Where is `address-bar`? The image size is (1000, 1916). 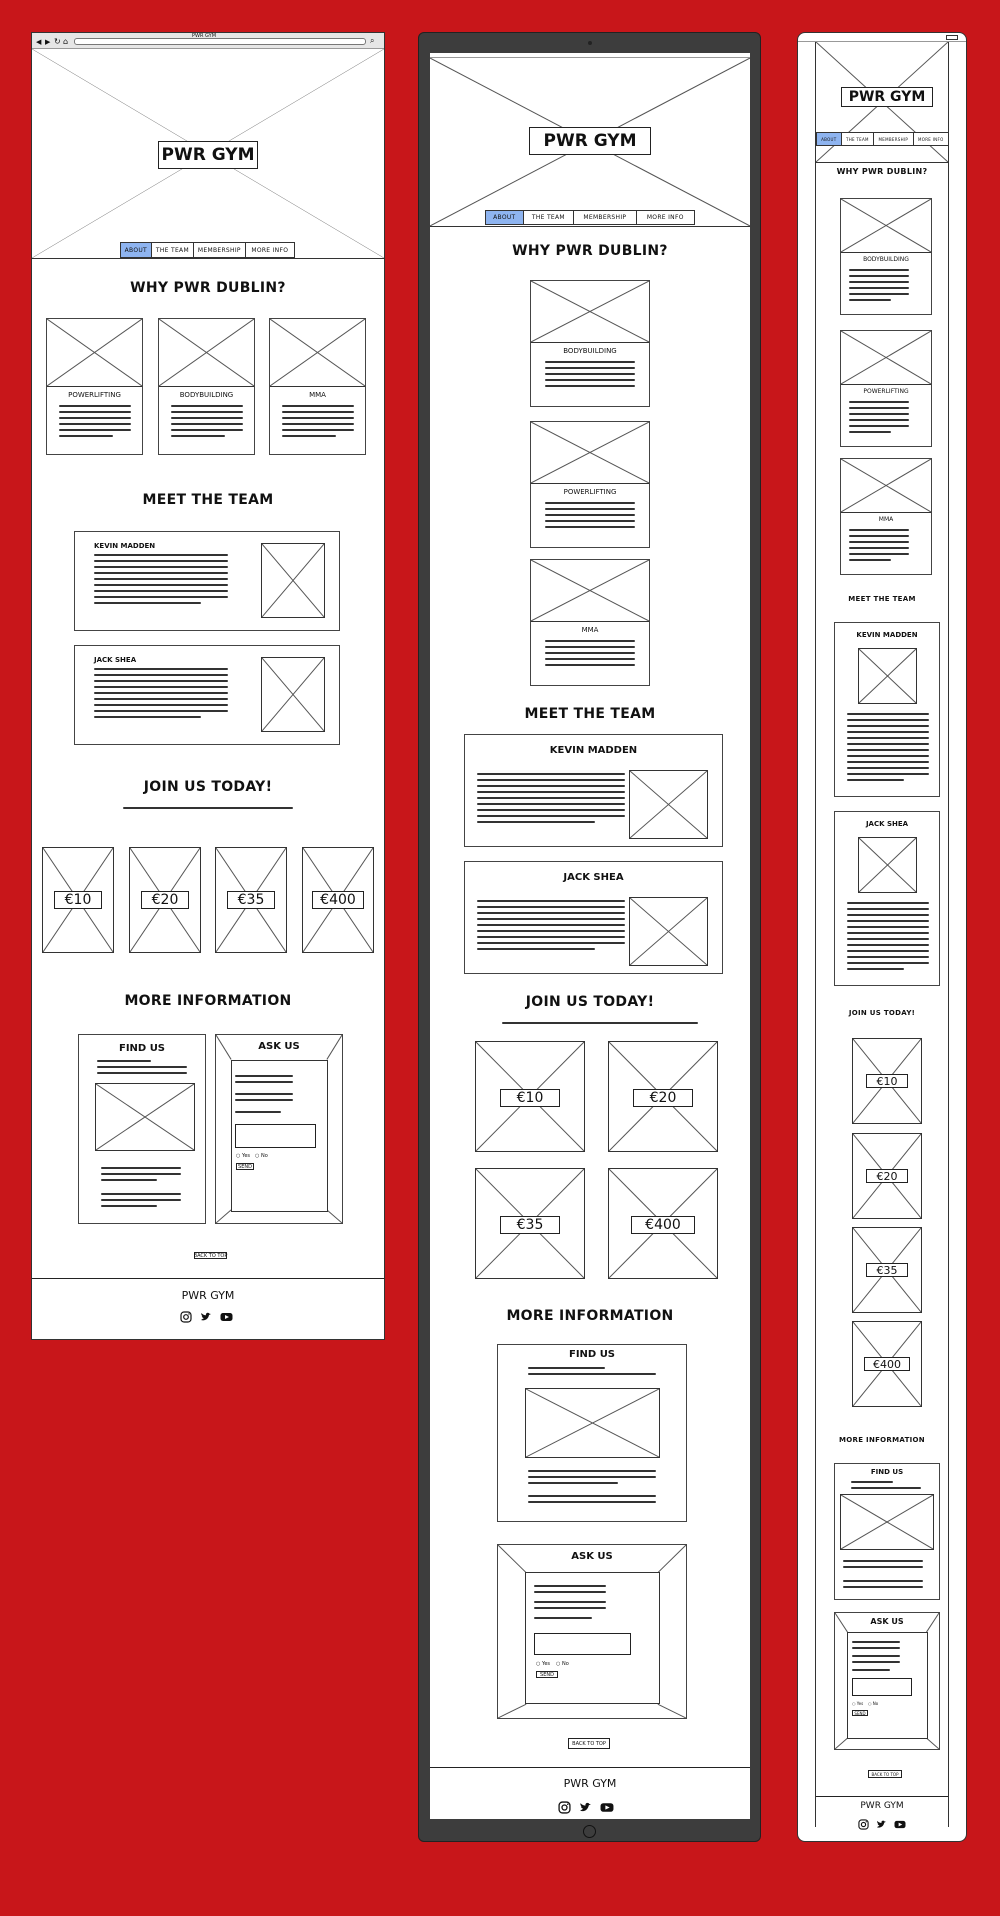
address-bar is located at coordinates (220, 41).